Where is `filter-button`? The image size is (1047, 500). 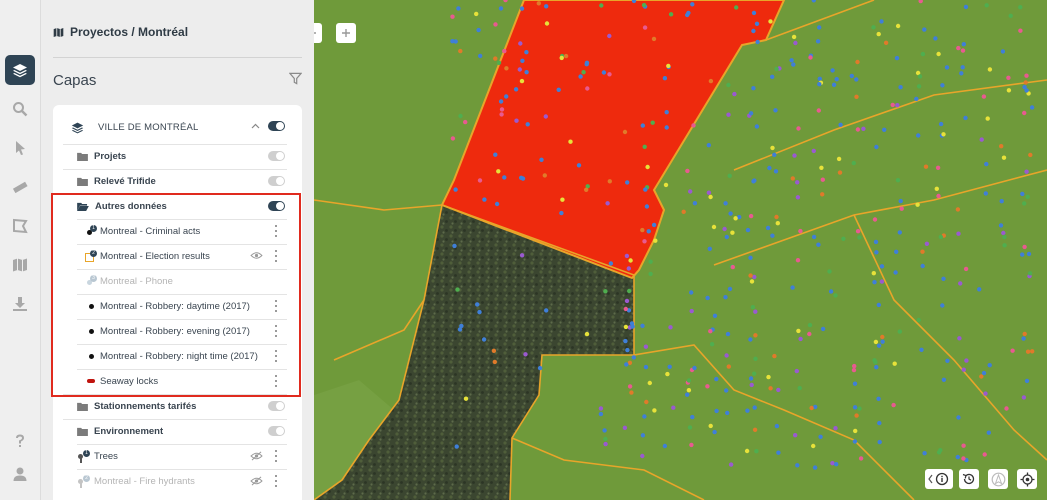
filter-button is located at coordinates (295, 81).